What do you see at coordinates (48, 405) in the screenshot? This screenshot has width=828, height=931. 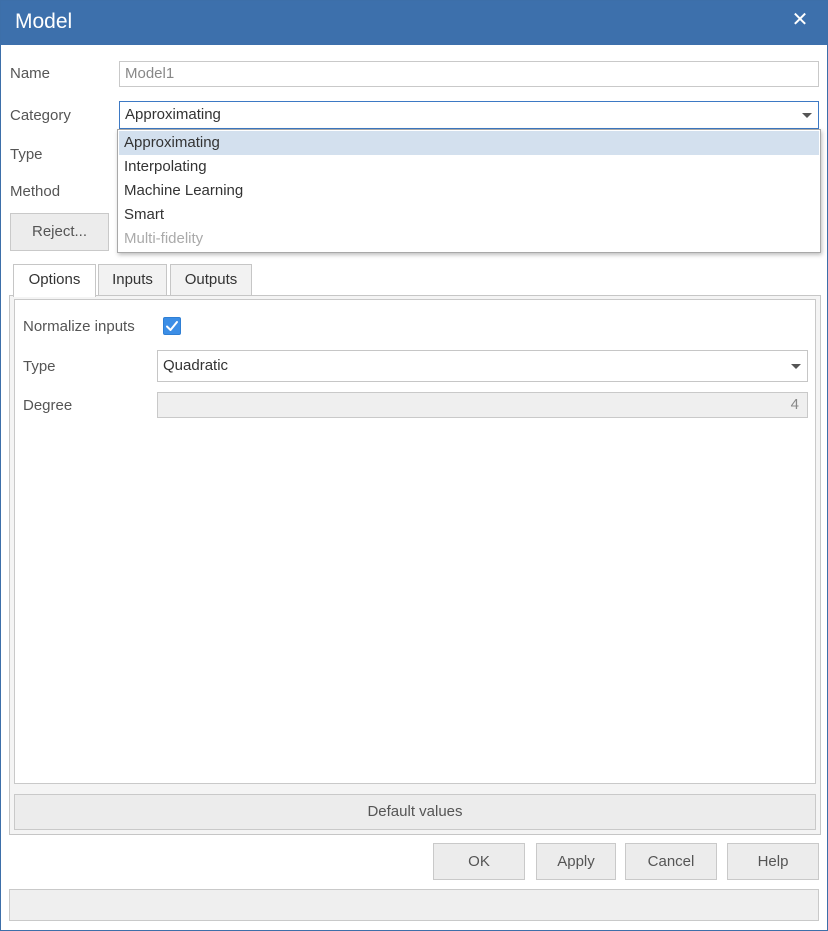 I see `degree-label: Degree` at bounding box center [48, 405].